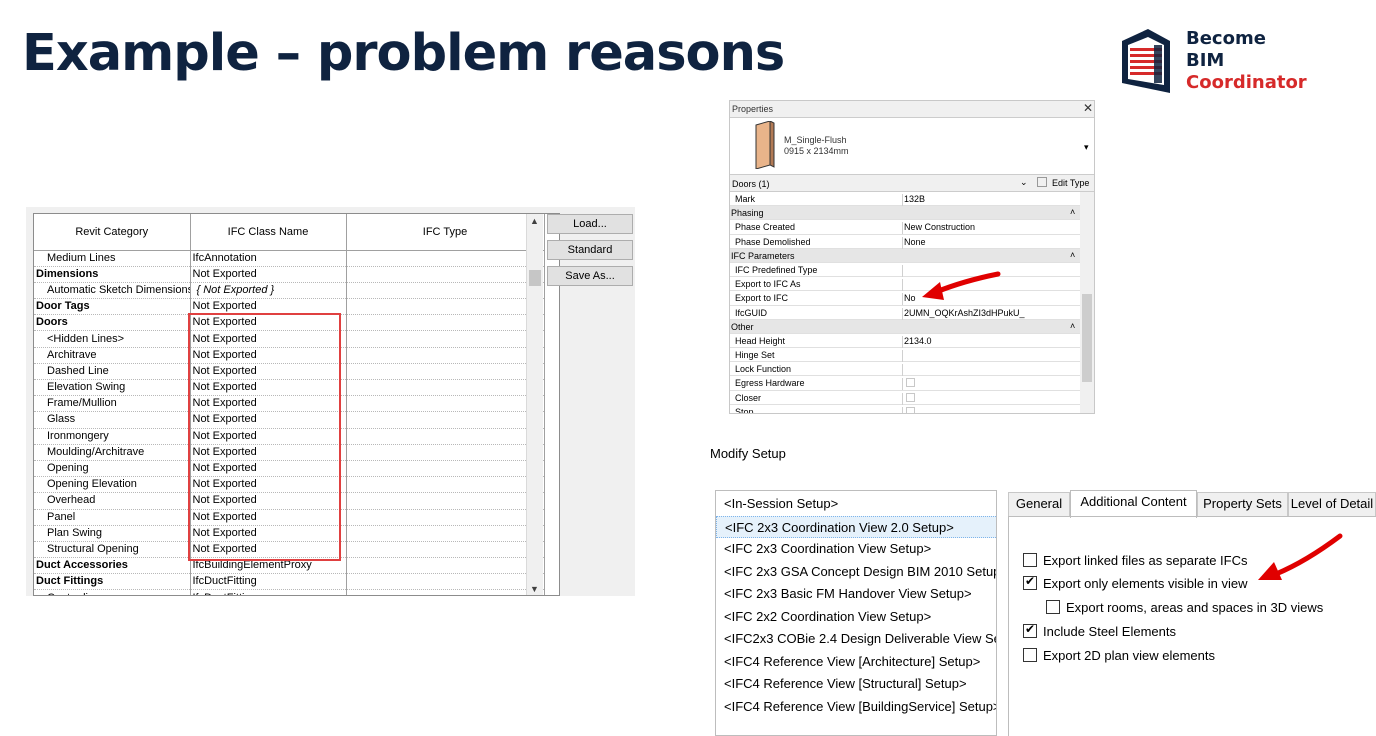  What do you see at coordinates (856, 684) in the screenshot?
I see `setup-list-item: <IFC4 Reference View [Structural] Setup>` at bounding box center [856, 684].